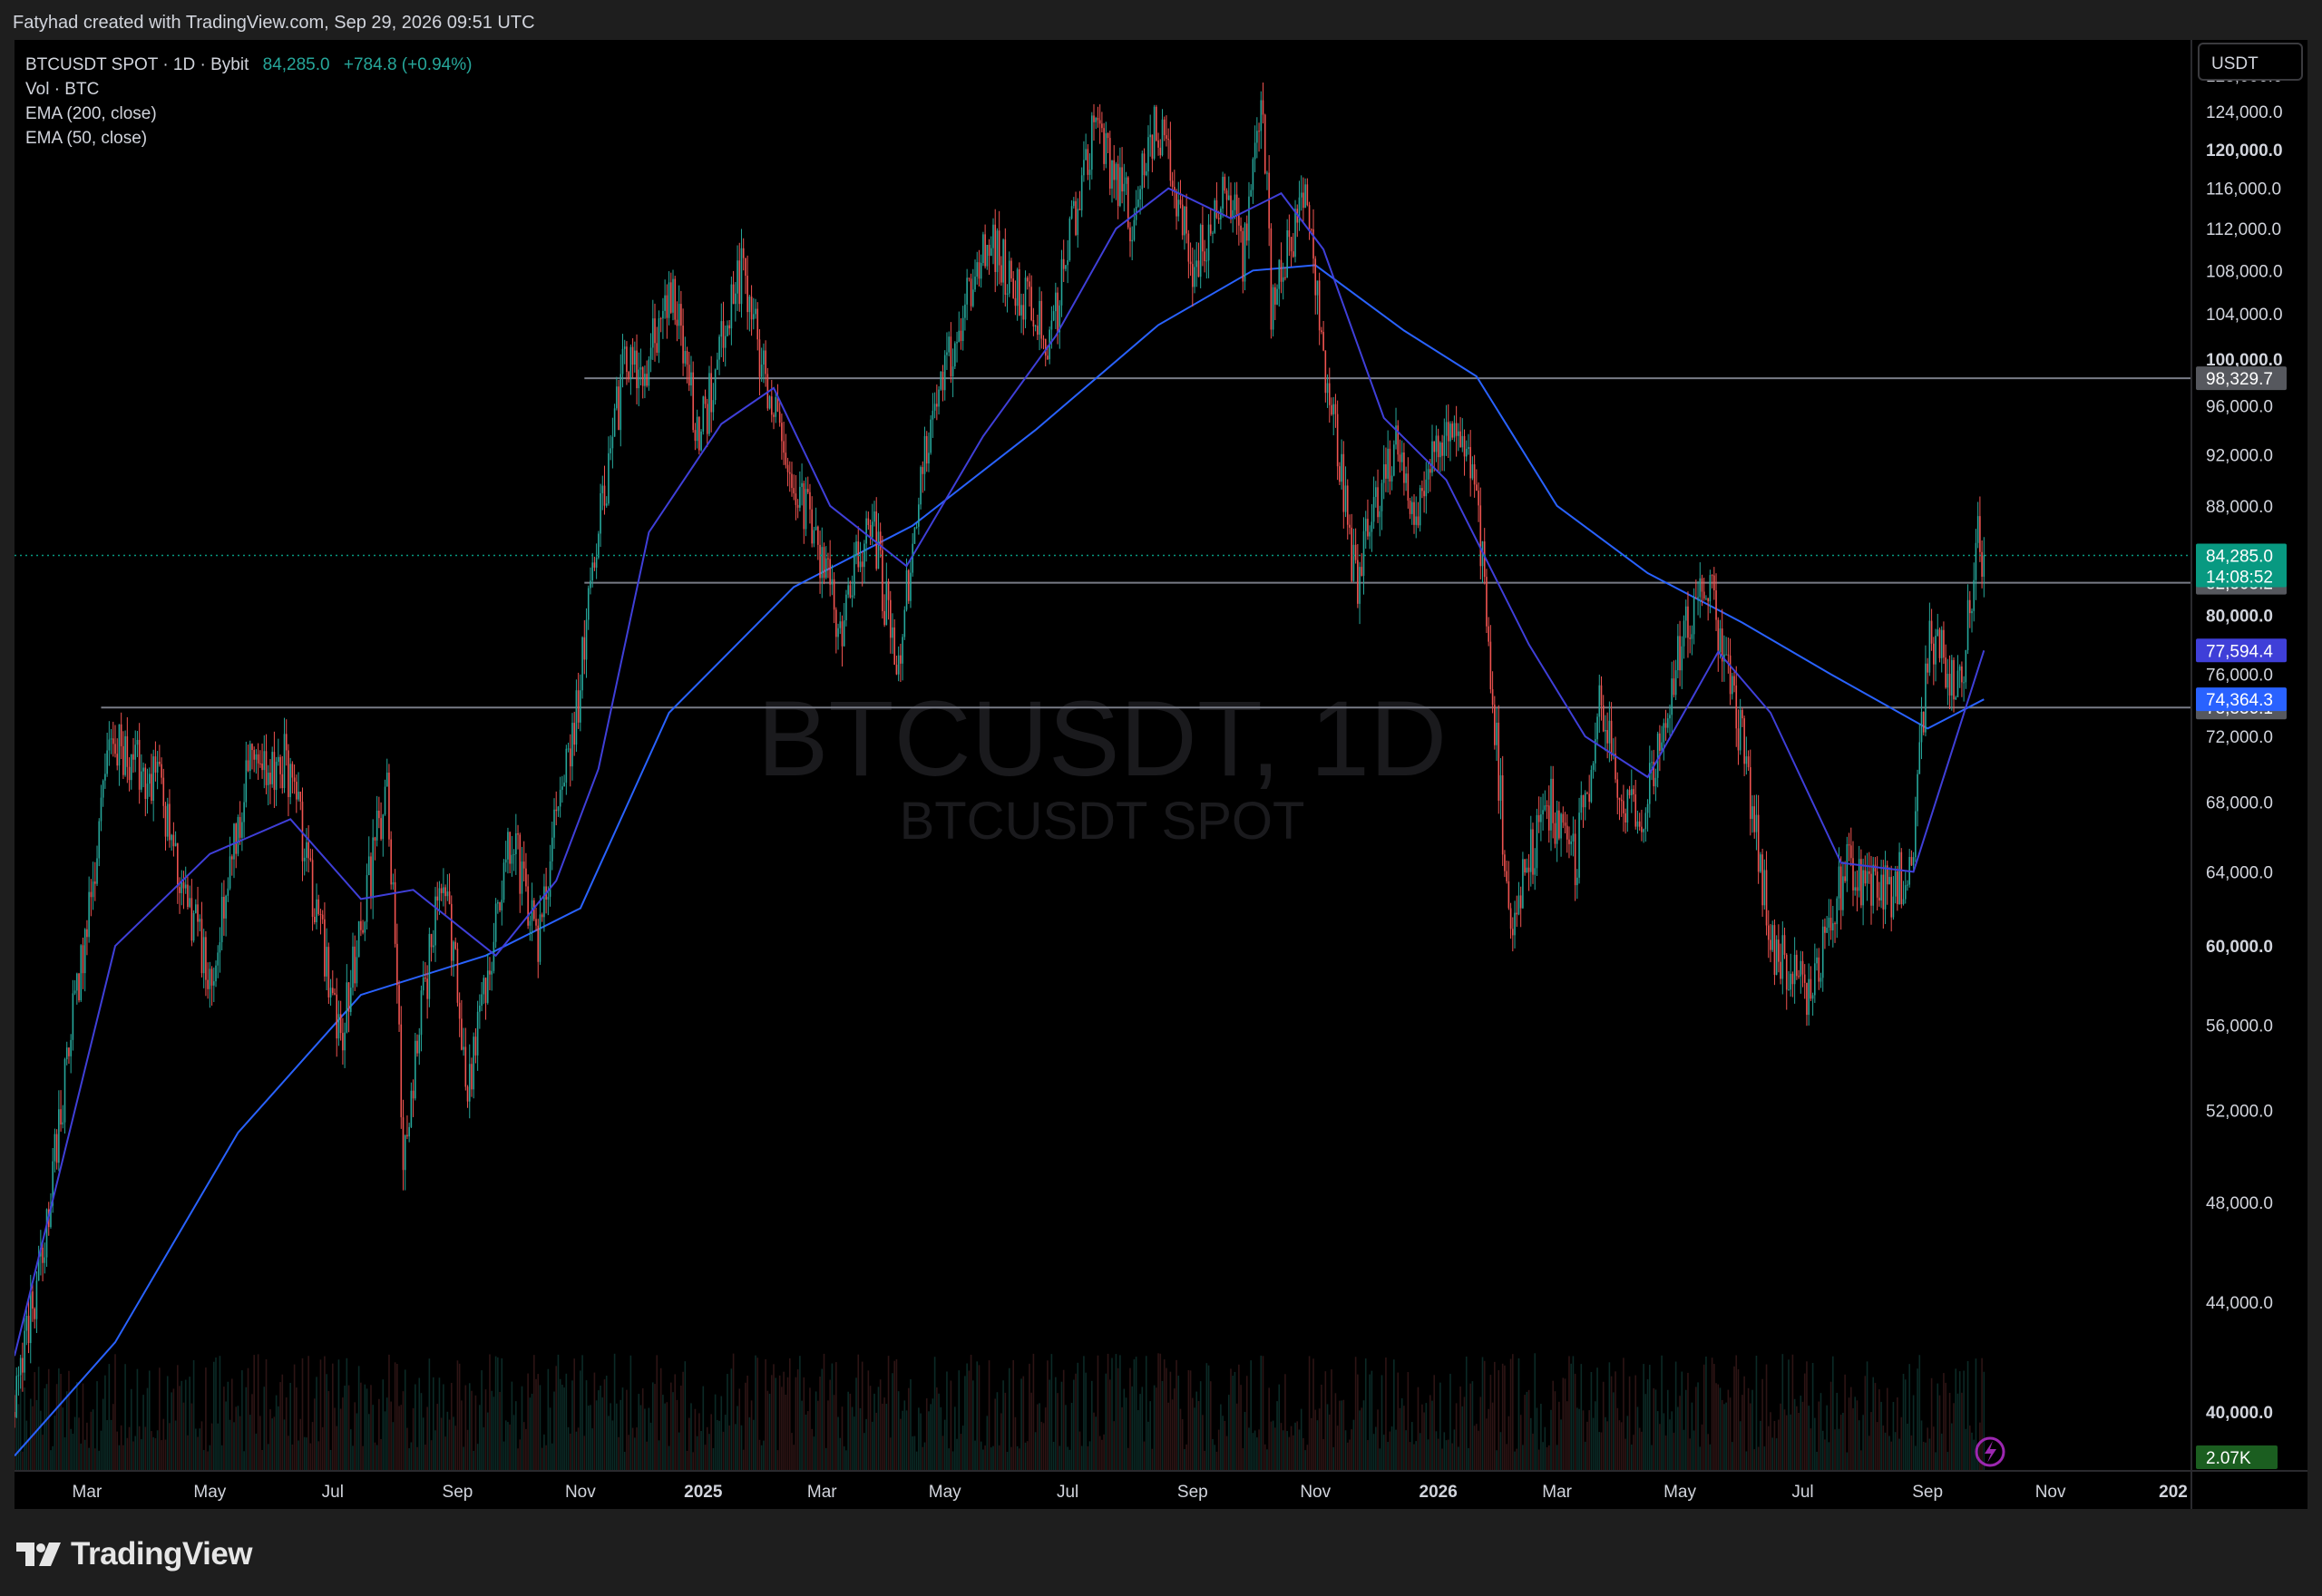 The image size is (2322, 1596). What do you see at coordinates (248, 138) in the screenshot?
I see `legend-ema50: EMA (50, close)` at bounding box center [248, 138].